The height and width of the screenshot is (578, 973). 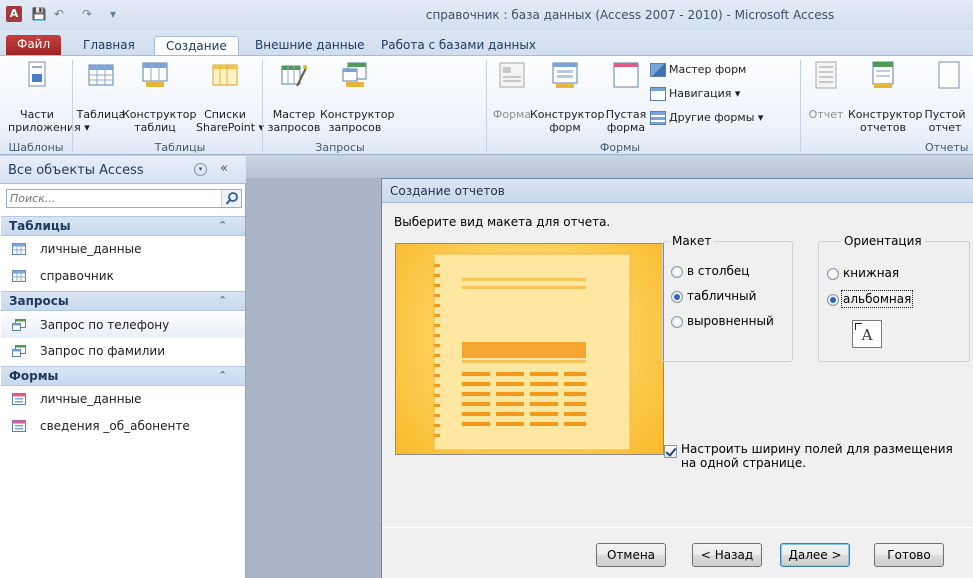 What do you see at coordinates (677, 527) in the screenshot?
I see `dialog-divider` at bounding box center [677, 527].